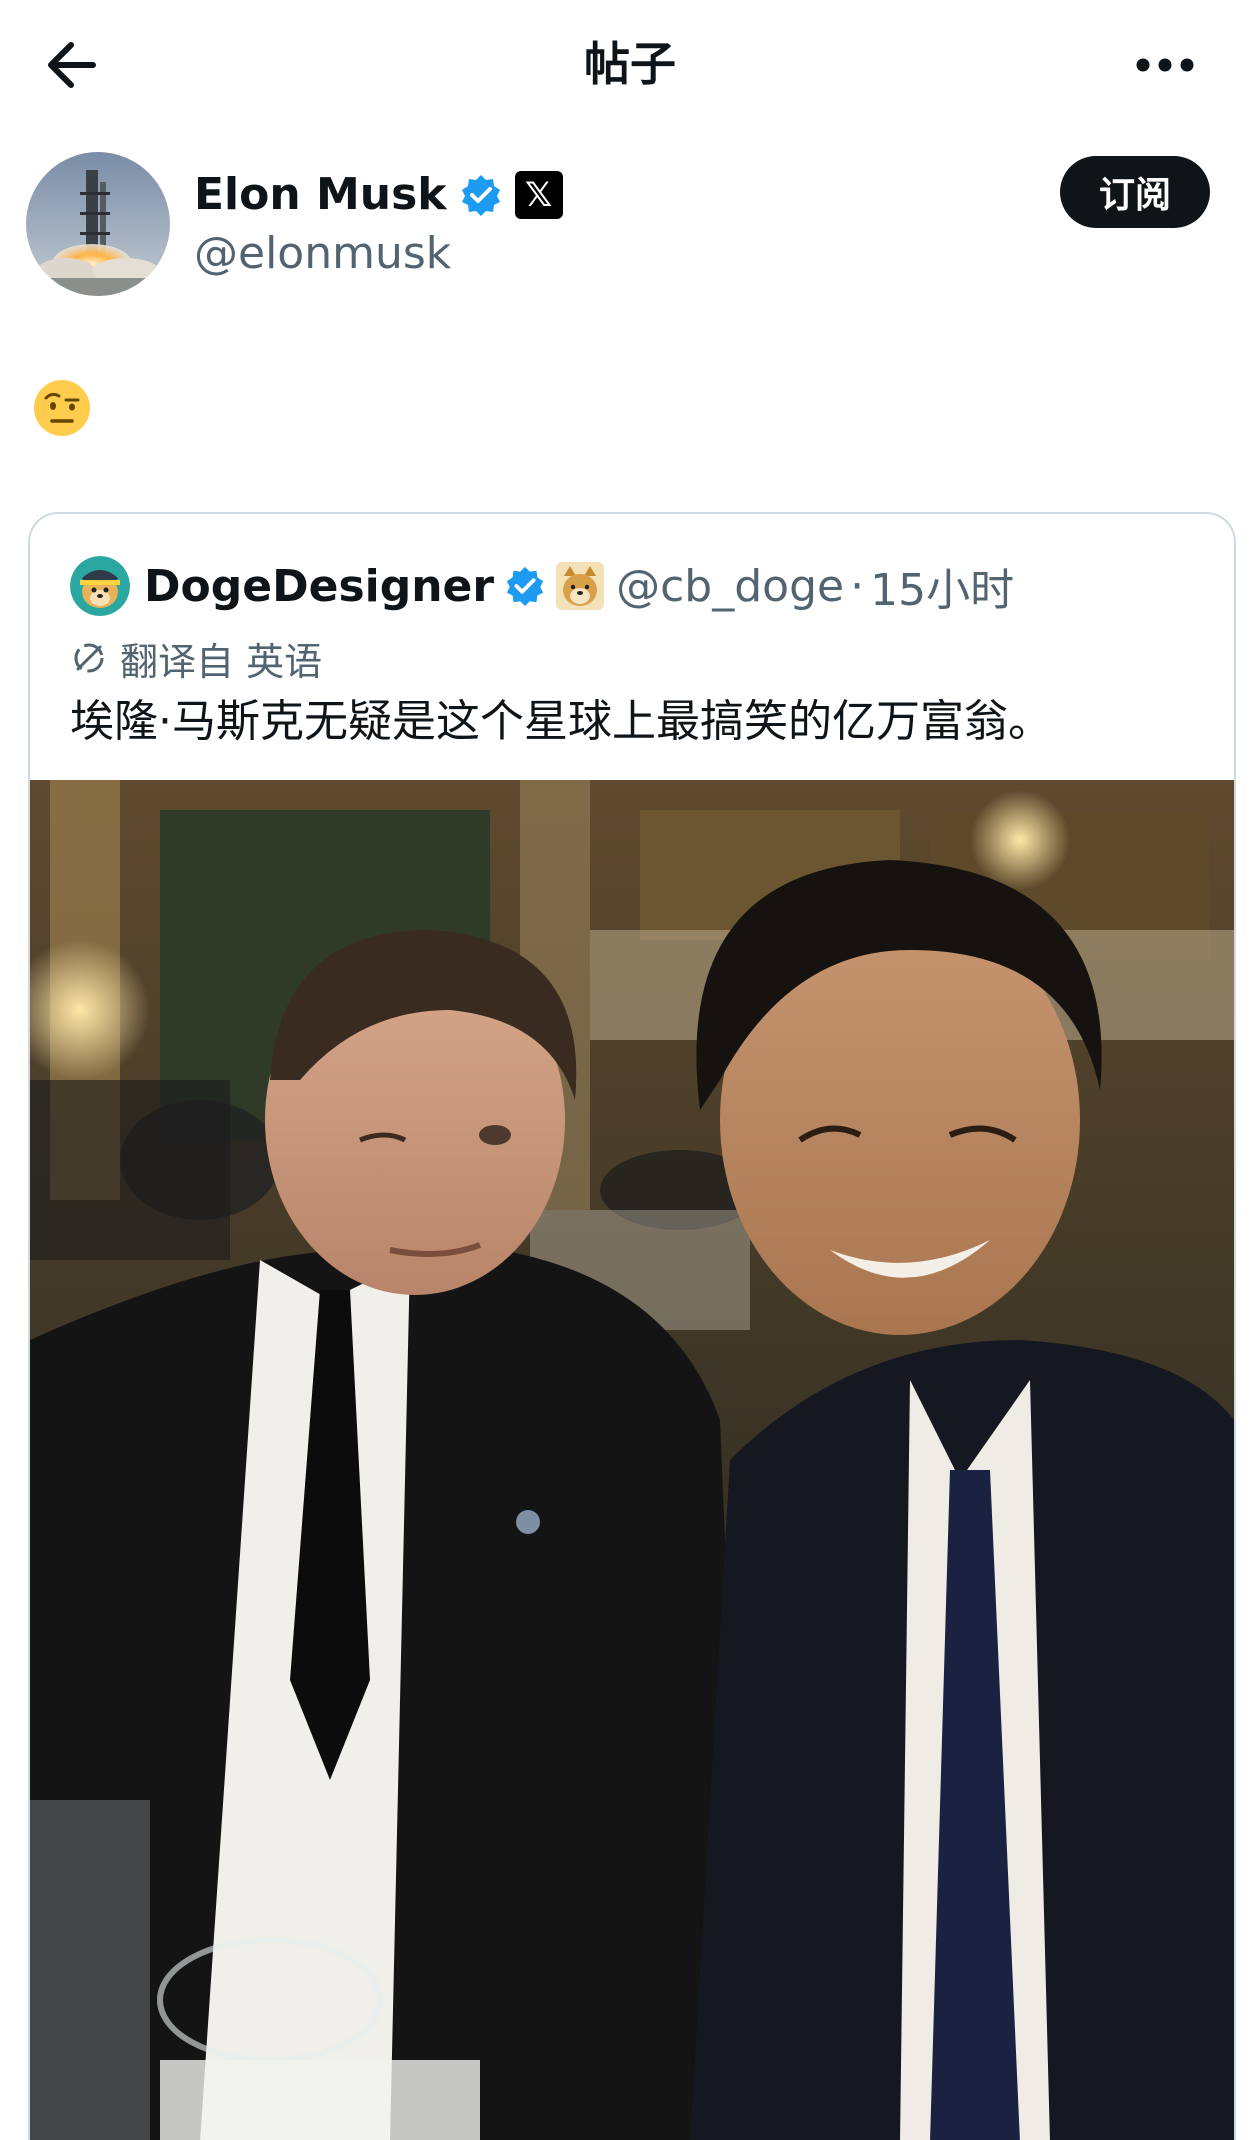 The height and width of the screenshot is (2140, 1260). I want to click on doge-affiliation-icon, so click(580, 586).